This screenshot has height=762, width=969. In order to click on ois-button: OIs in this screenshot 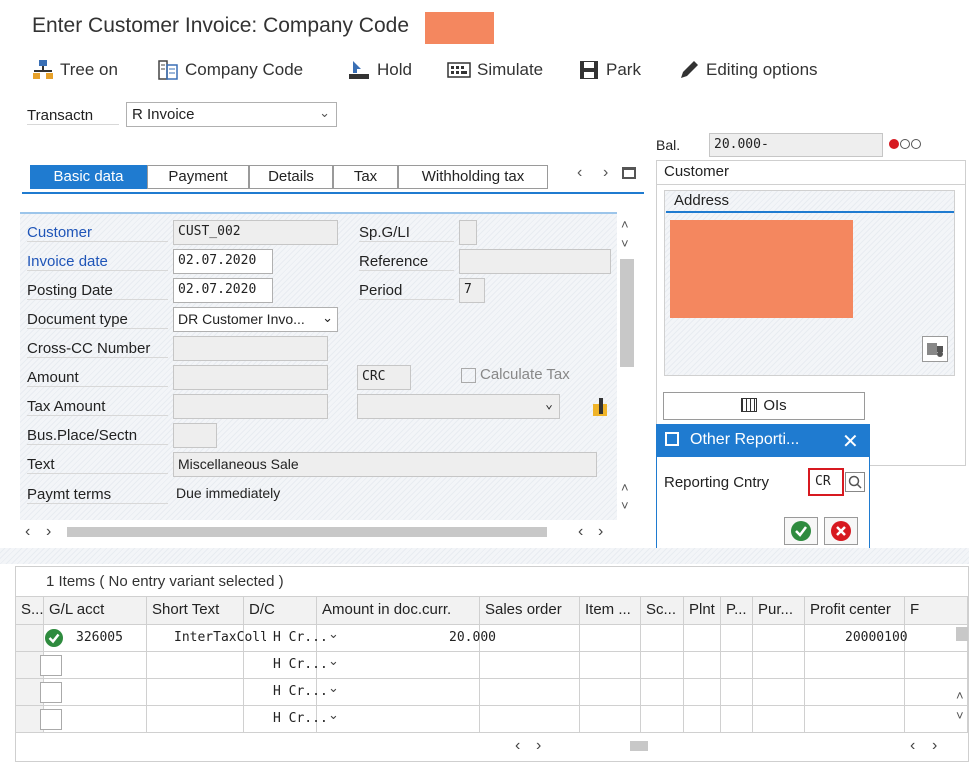, I will do `click(764, 406)`.